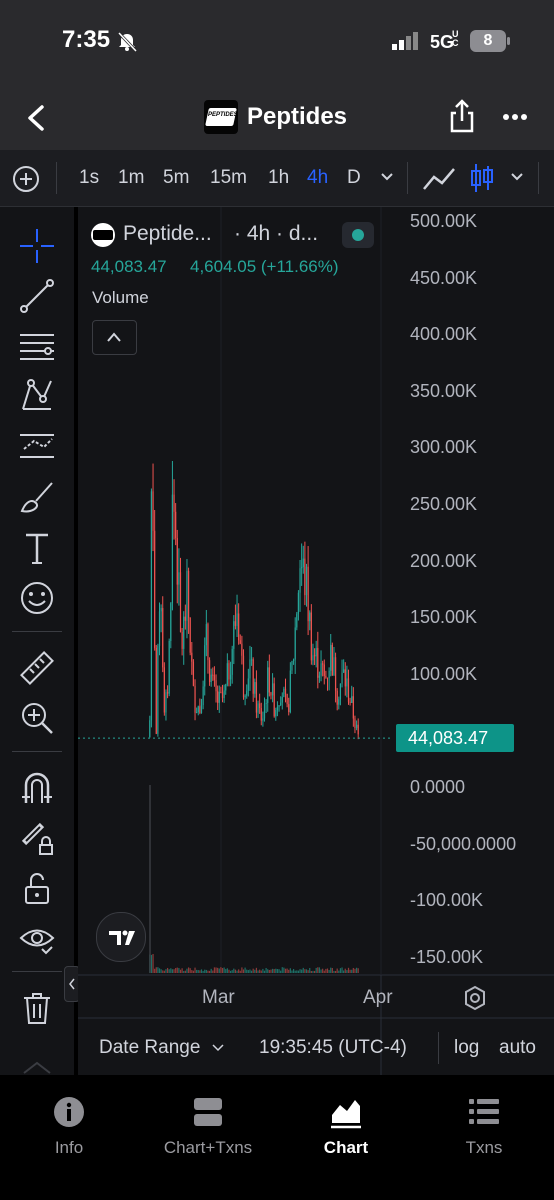 Image resolution: width=554 pixels, height=1200 pixels. I want to click on ruler-icon, so click(37, 668).